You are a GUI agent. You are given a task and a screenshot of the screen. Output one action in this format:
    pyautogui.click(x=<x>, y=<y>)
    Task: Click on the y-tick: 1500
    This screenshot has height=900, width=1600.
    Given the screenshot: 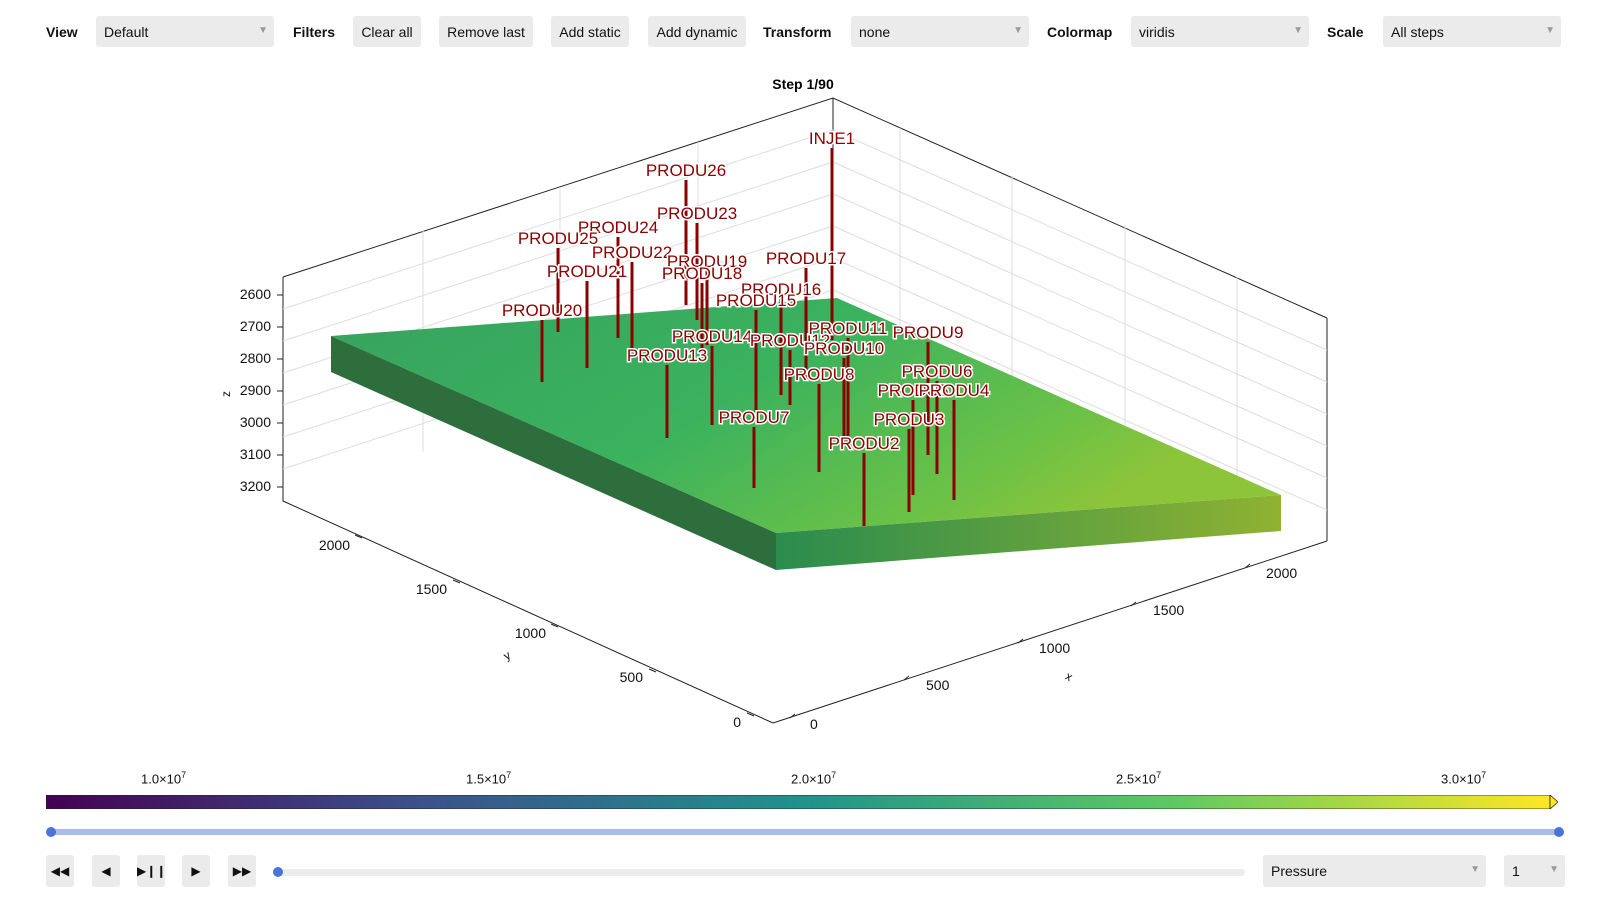 What is the action you would take?
    pyautogui.click(x=431, y=589)
    